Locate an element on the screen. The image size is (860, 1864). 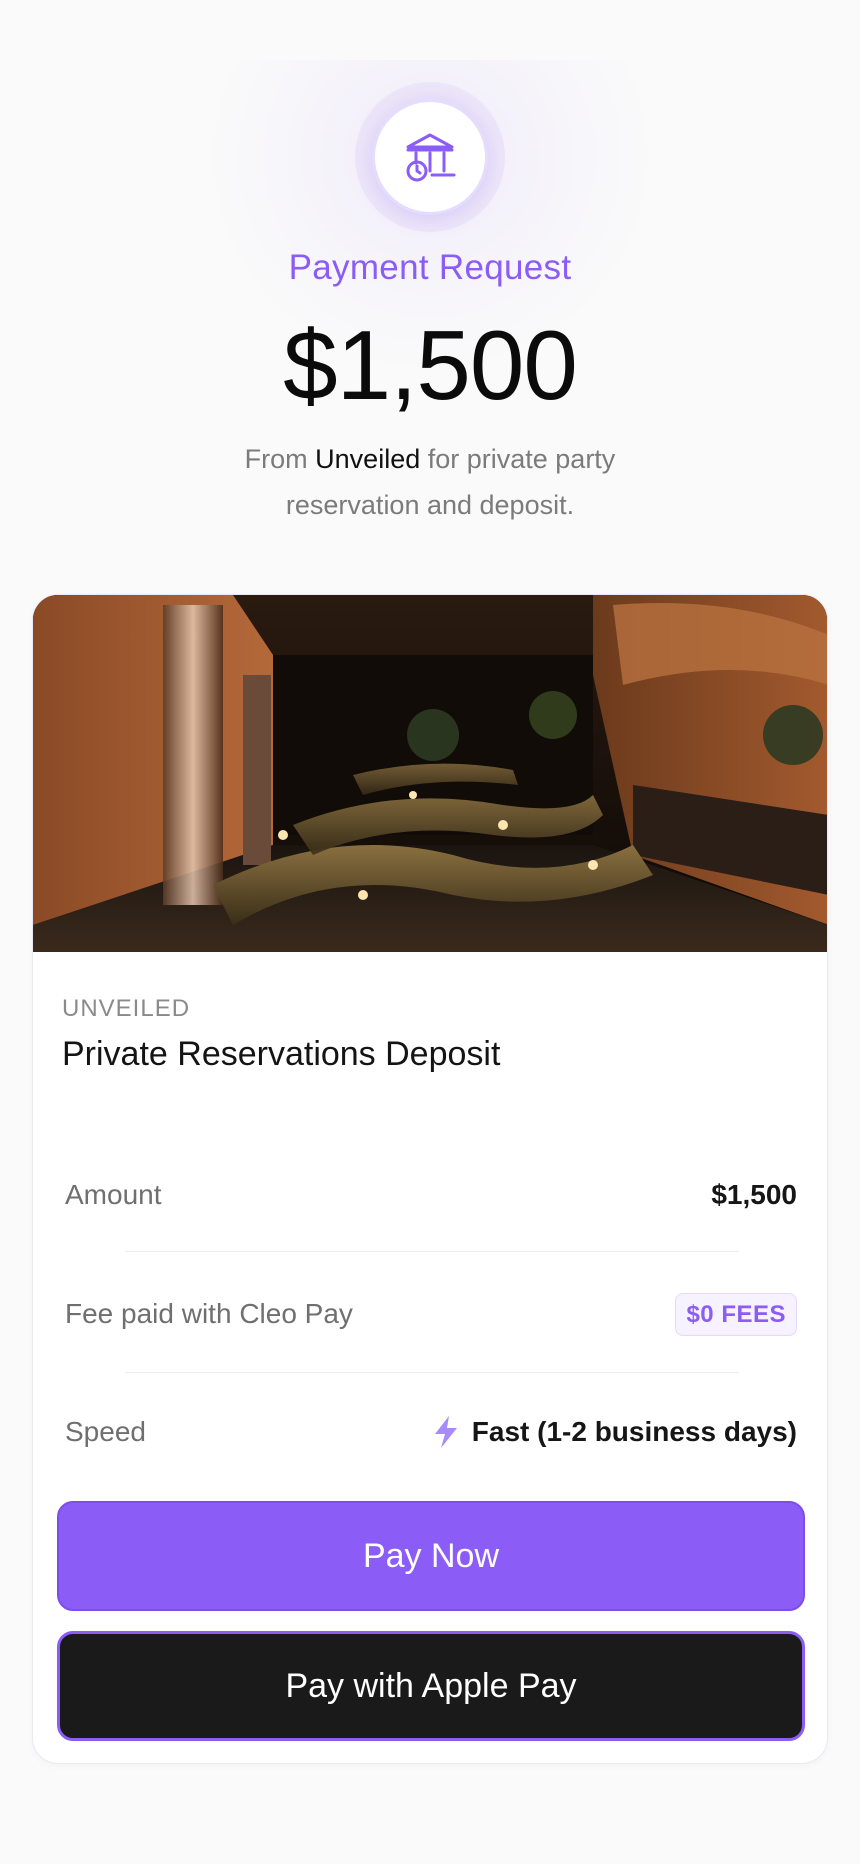
speed-value-group: Fast (1-2 business days) is located at coordinates (613, 1432).